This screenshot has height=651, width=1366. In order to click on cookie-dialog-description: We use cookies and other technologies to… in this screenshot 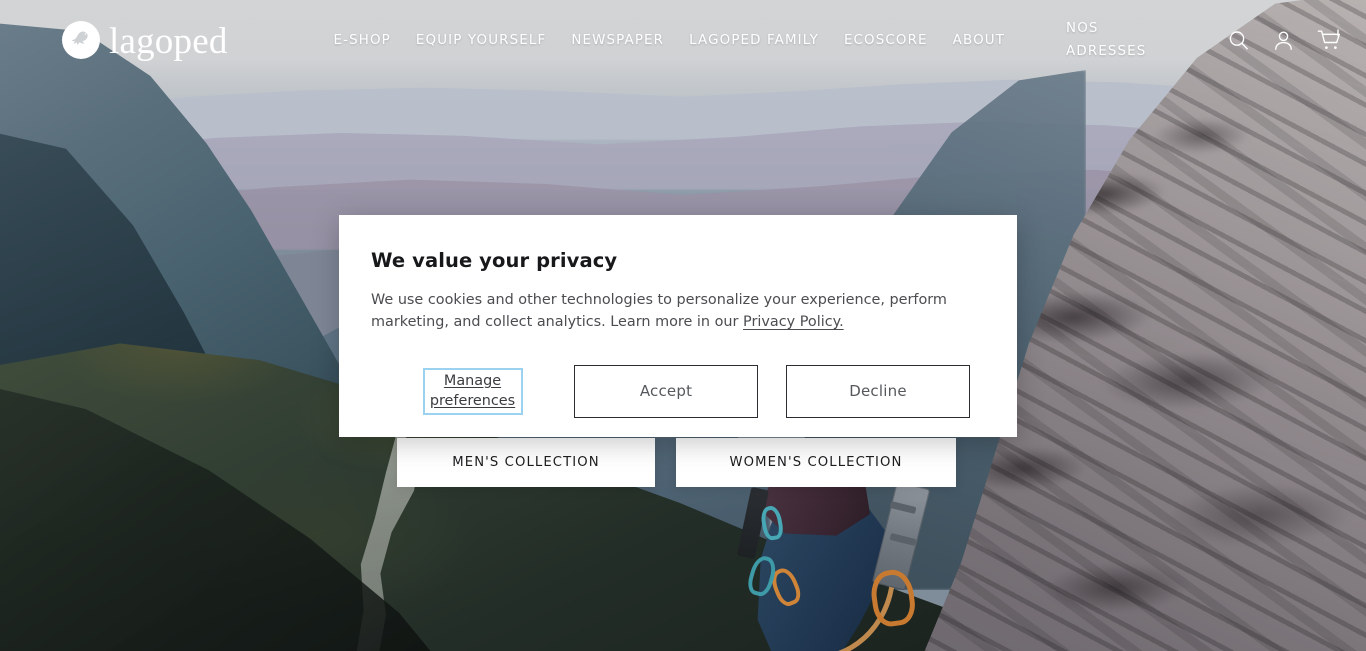, I will do `click(677, 312)`.